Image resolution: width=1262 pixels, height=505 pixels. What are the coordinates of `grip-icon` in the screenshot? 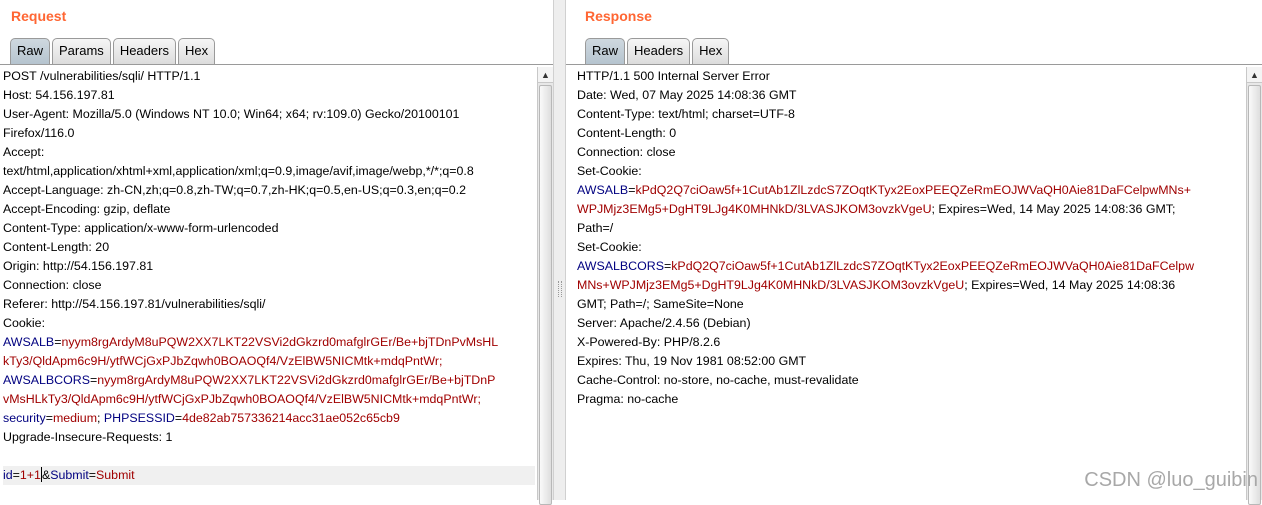 It's located at (560, 289).